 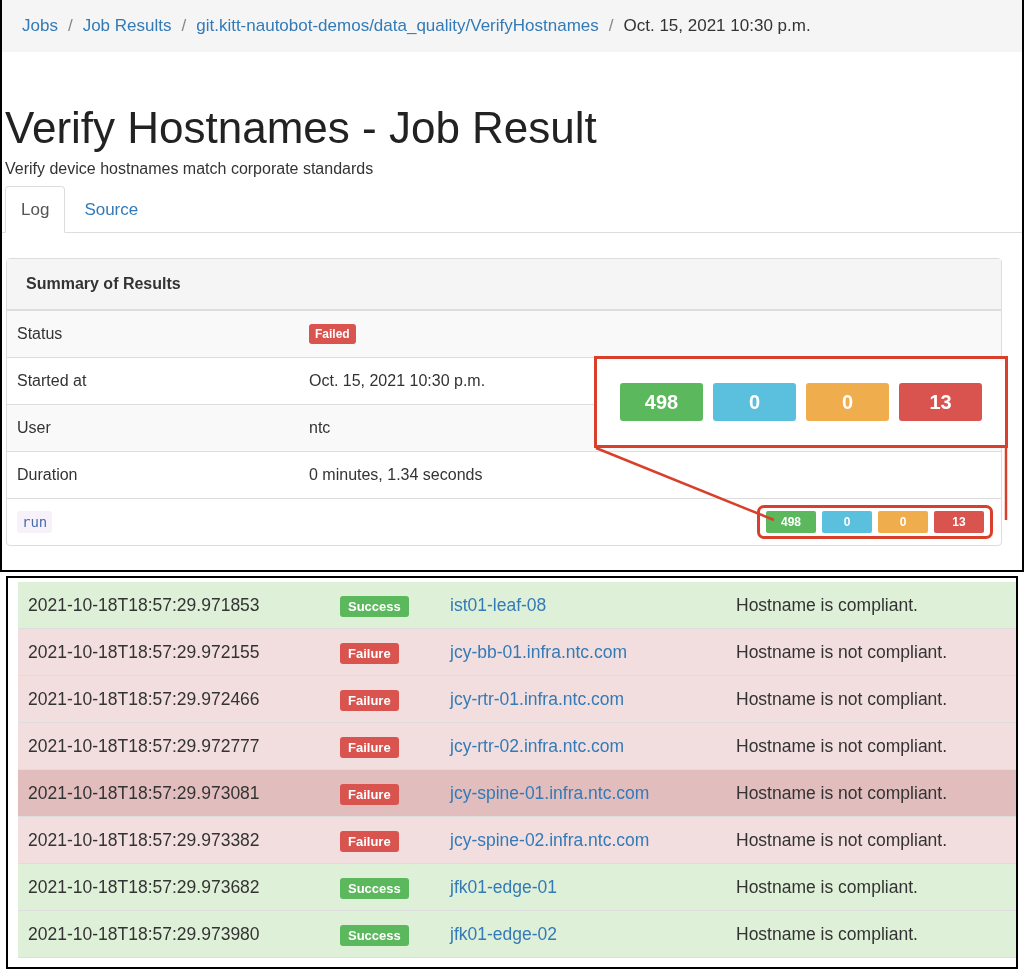 What do you see at coordinates (593, 887) in the screenshot?
I see `object-link: jfk01-edge-01` at bounding box center [593, 887].